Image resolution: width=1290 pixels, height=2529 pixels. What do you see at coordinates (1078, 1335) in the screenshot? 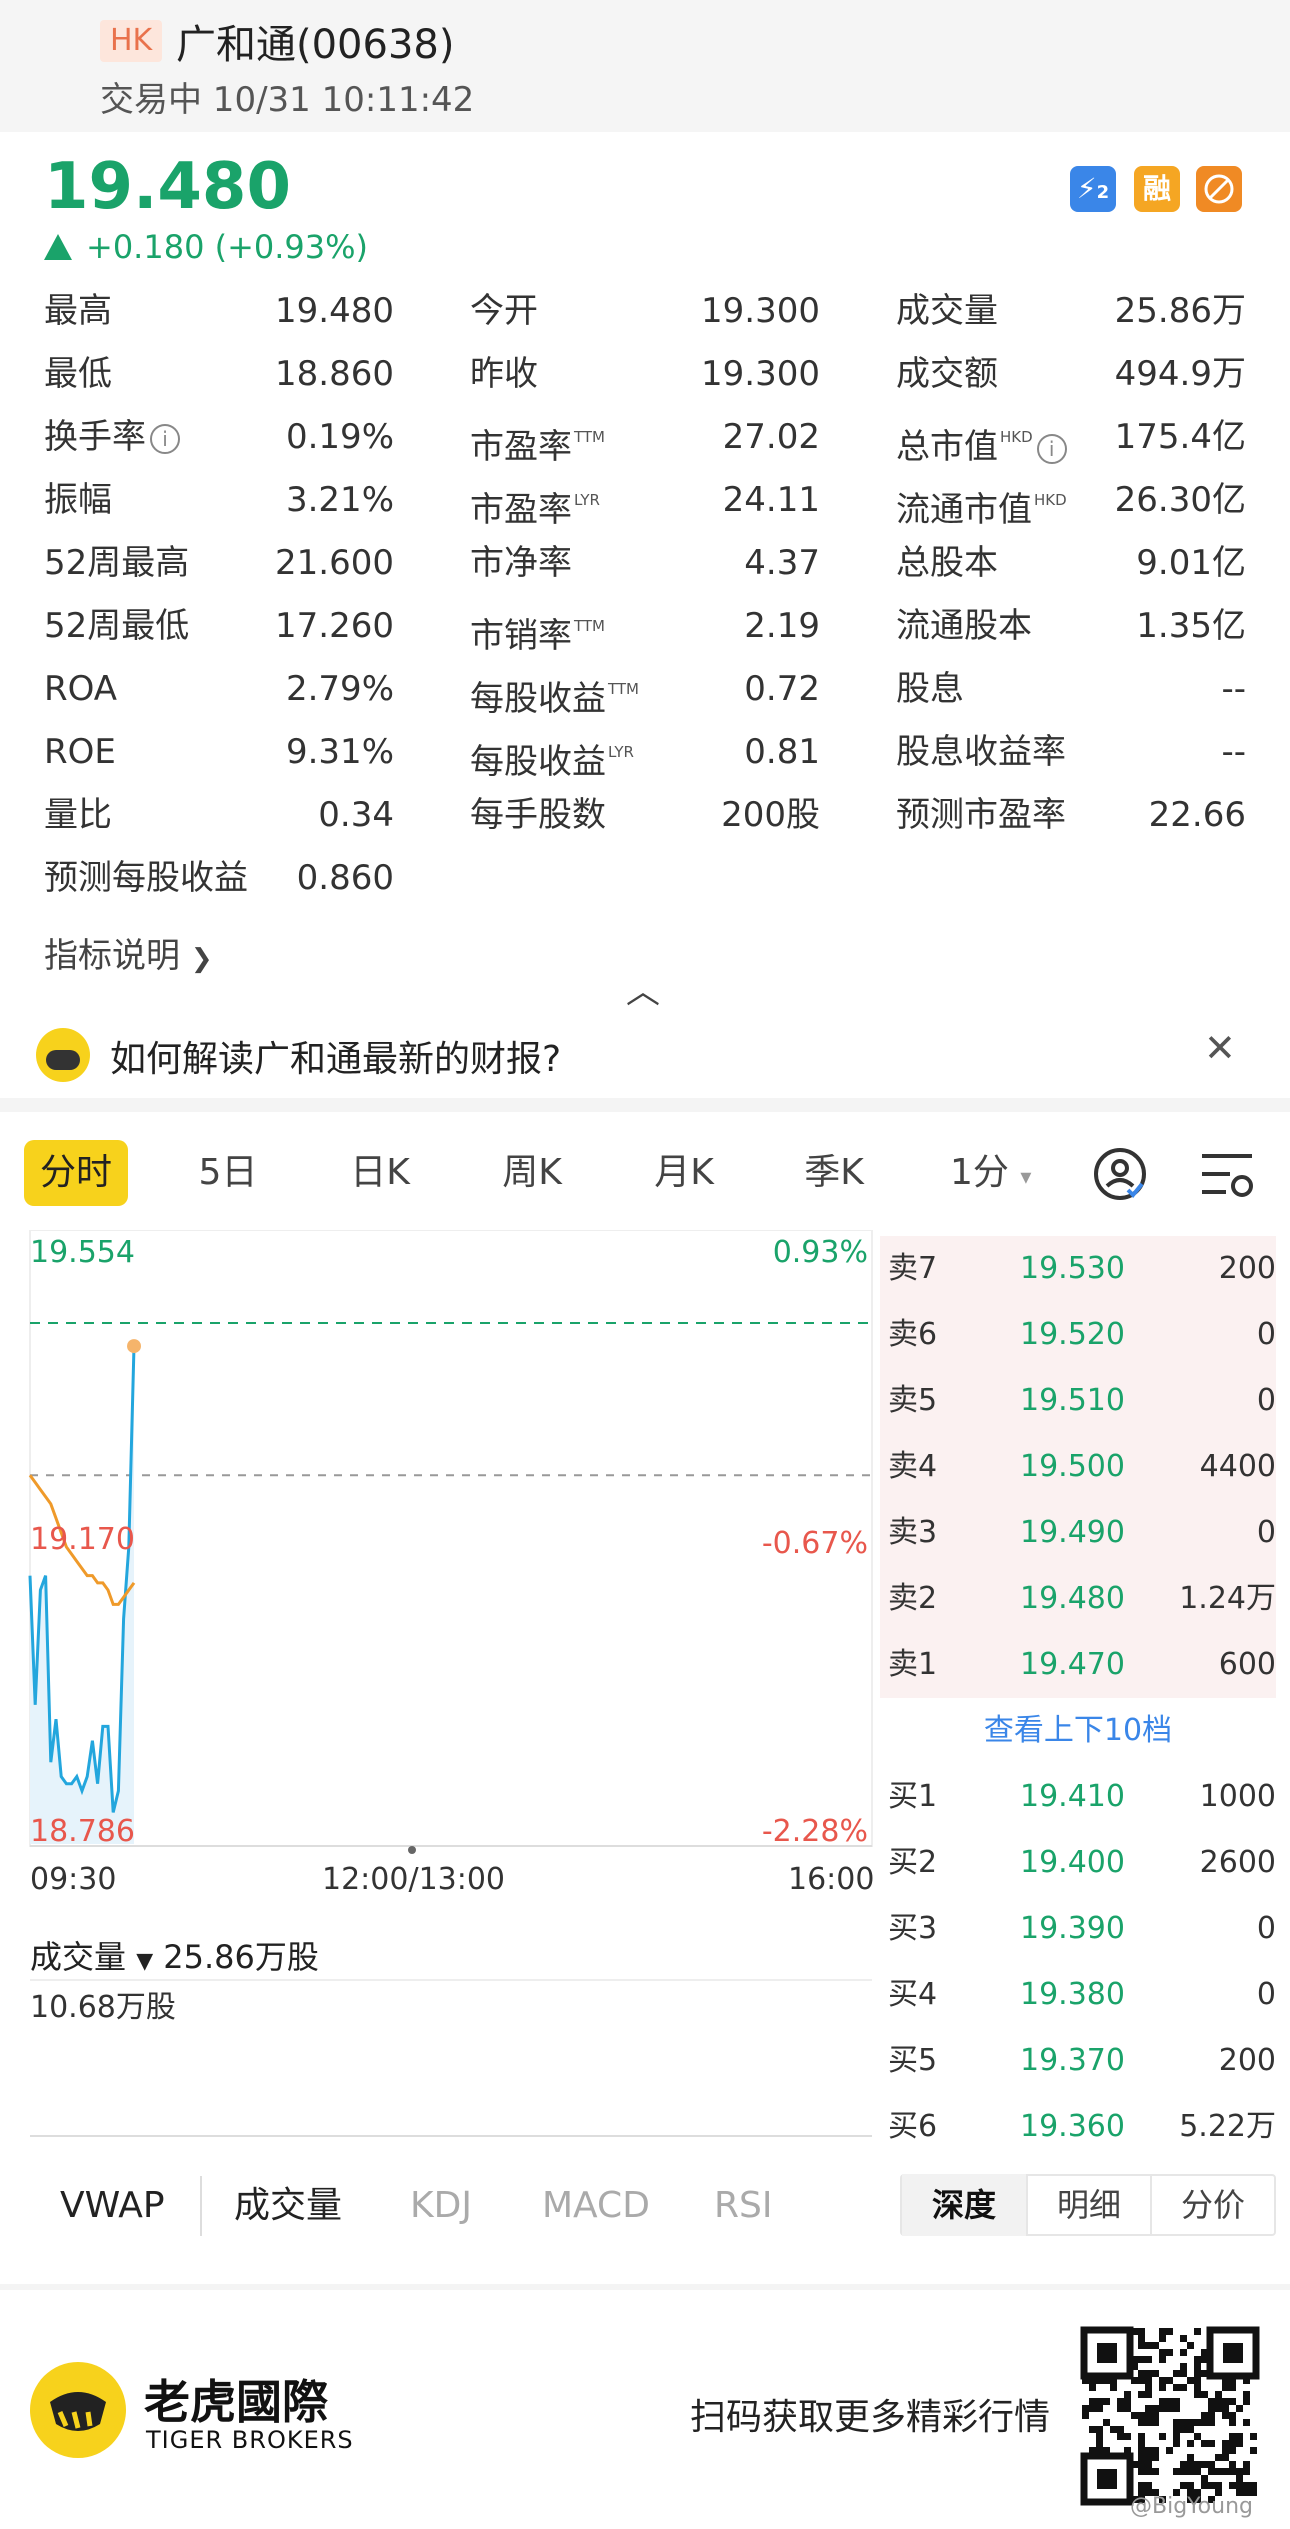
I see `ask-row: 卖6 19.520 0` at bounding box center [1078, 1335].